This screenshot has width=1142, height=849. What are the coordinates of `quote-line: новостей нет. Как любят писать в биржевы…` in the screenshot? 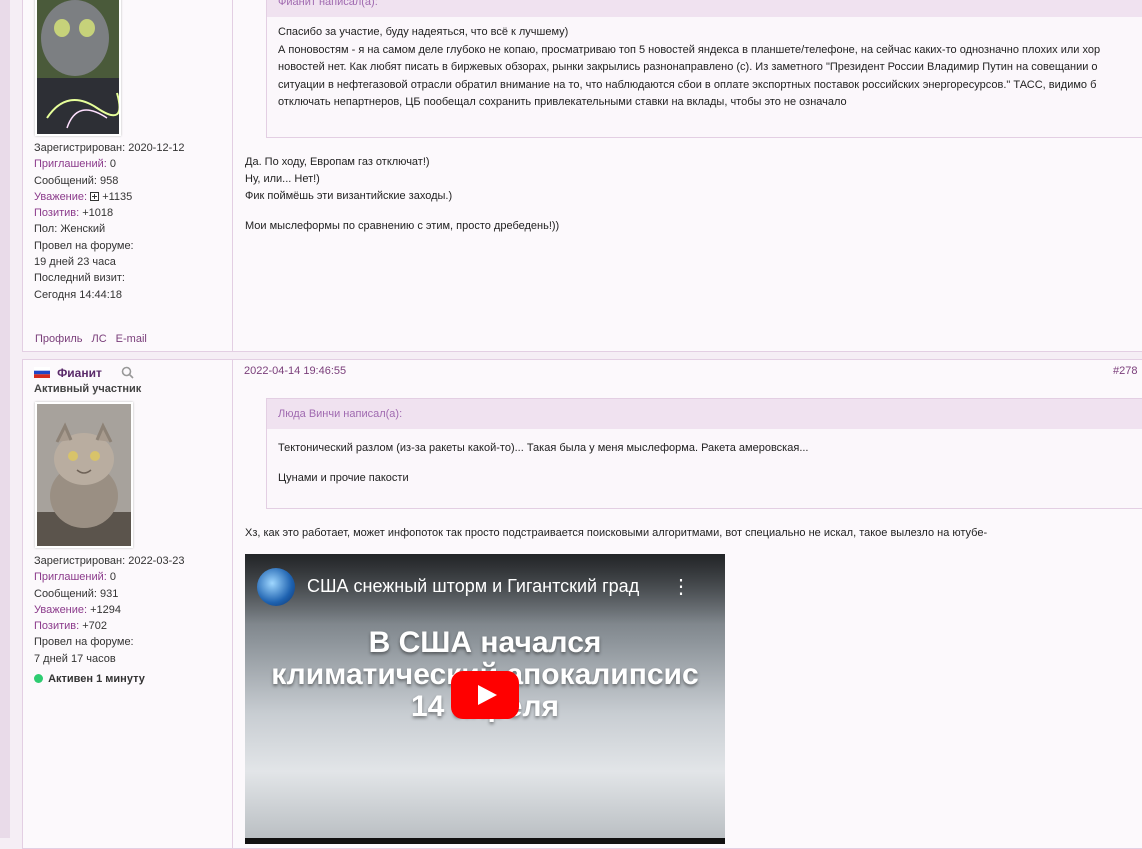 It's located at (688, 67).